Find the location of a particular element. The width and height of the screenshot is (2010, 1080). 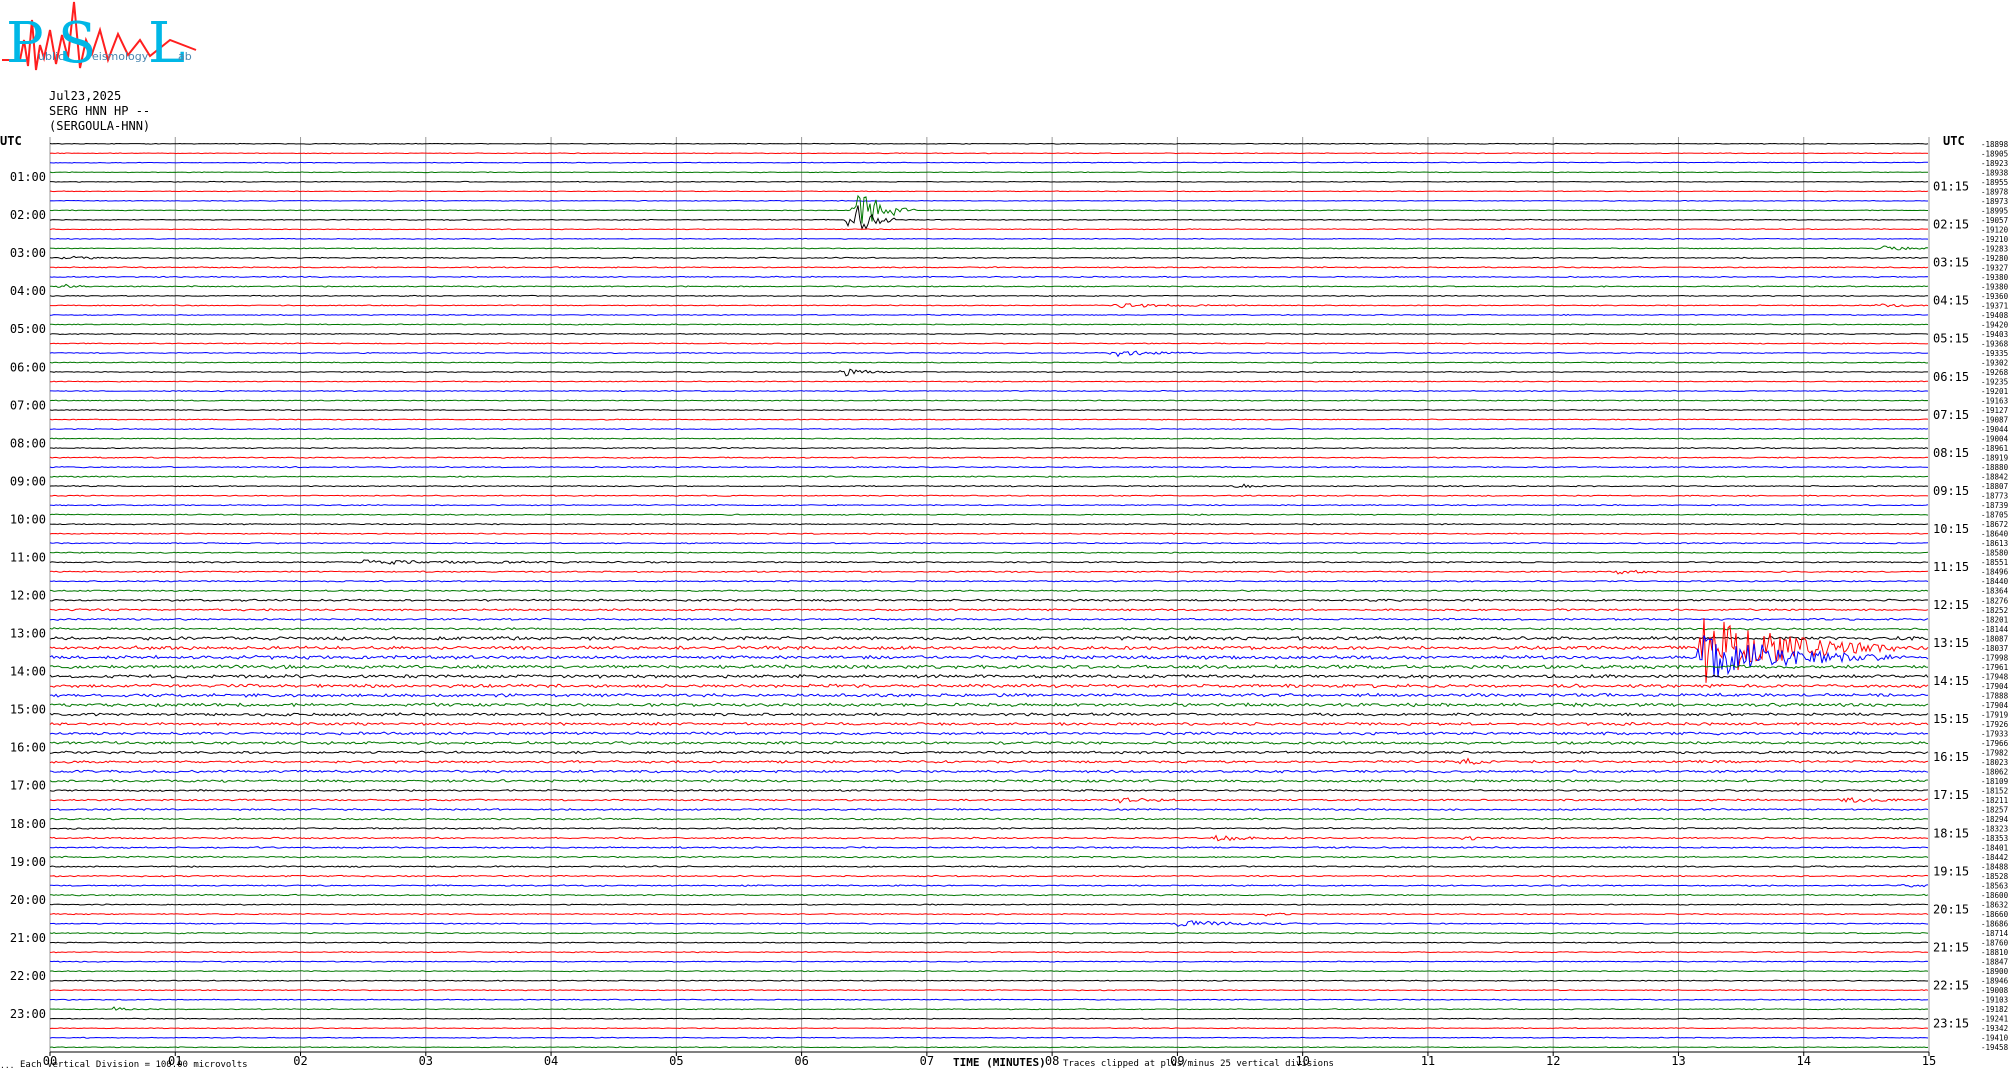

trace-offset-value: -18923 is located at coordinates (1994, 163).